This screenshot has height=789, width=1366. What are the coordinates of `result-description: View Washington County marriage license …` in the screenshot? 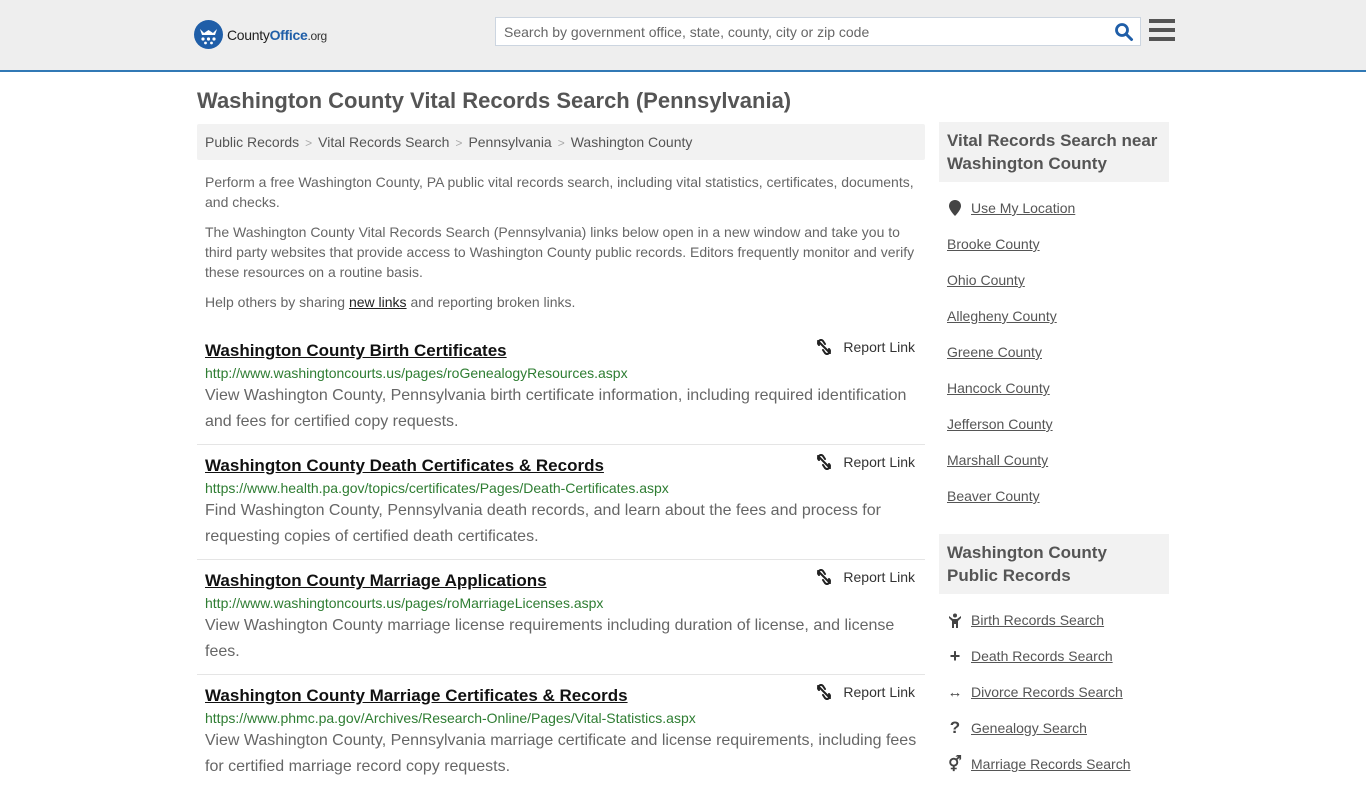 It's located at (550, 638).